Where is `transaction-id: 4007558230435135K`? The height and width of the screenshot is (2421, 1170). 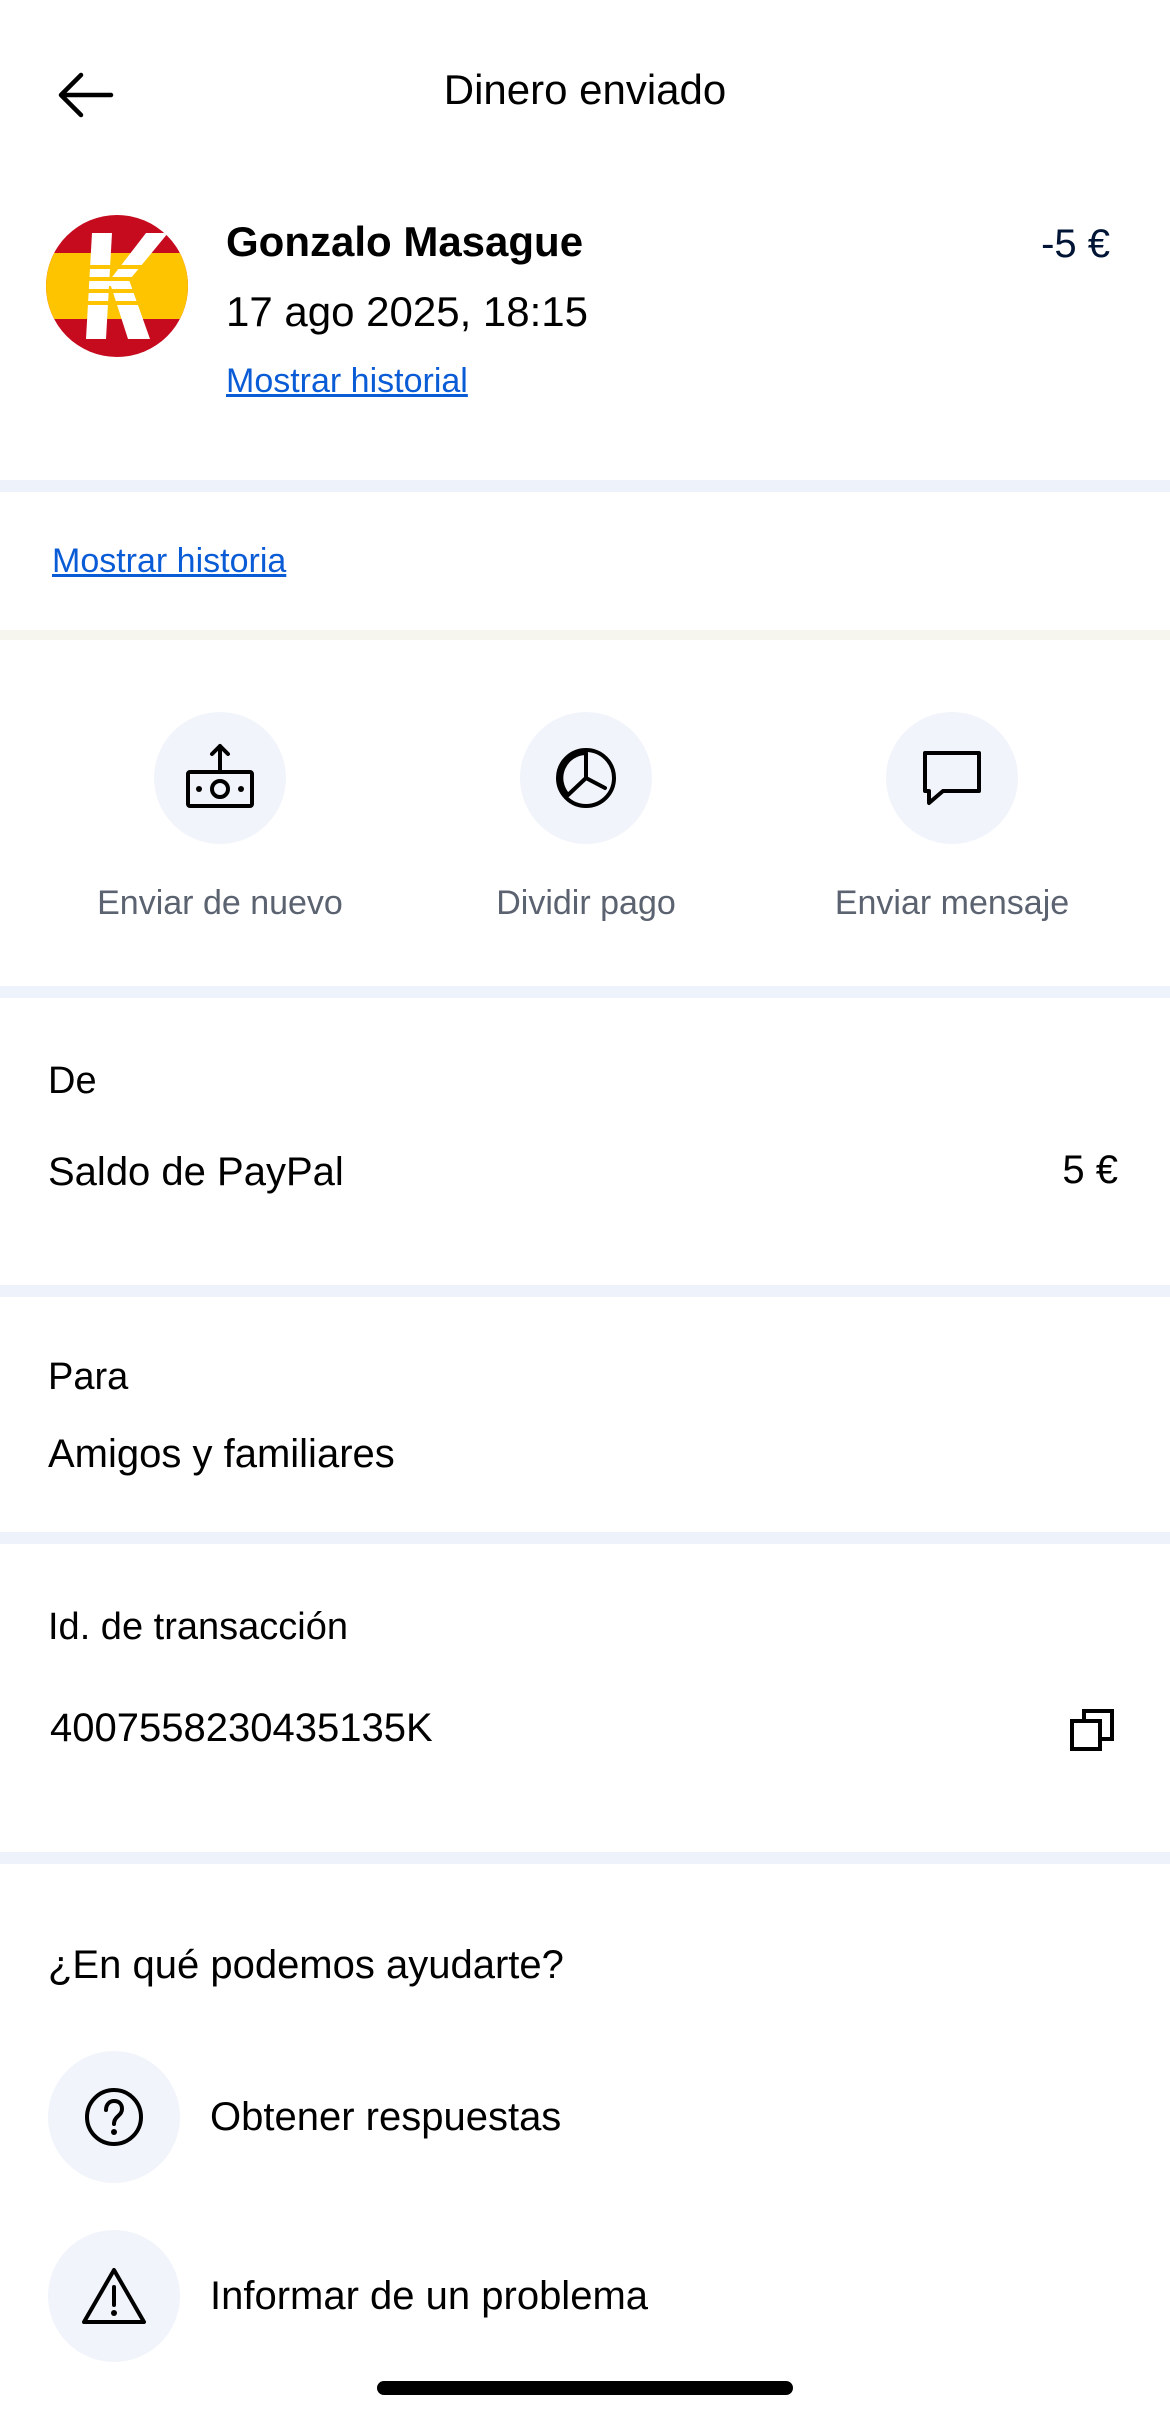 transaction-id: 4007558230435135K is located at coordinates (241, 1728).